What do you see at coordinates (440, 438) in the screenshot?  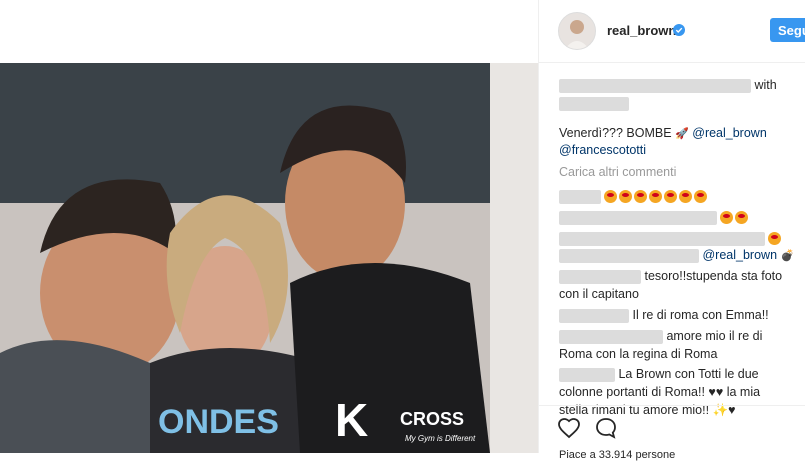 I see `shirt-tagline: My Gym is Different` at bounding box center [440, 438].